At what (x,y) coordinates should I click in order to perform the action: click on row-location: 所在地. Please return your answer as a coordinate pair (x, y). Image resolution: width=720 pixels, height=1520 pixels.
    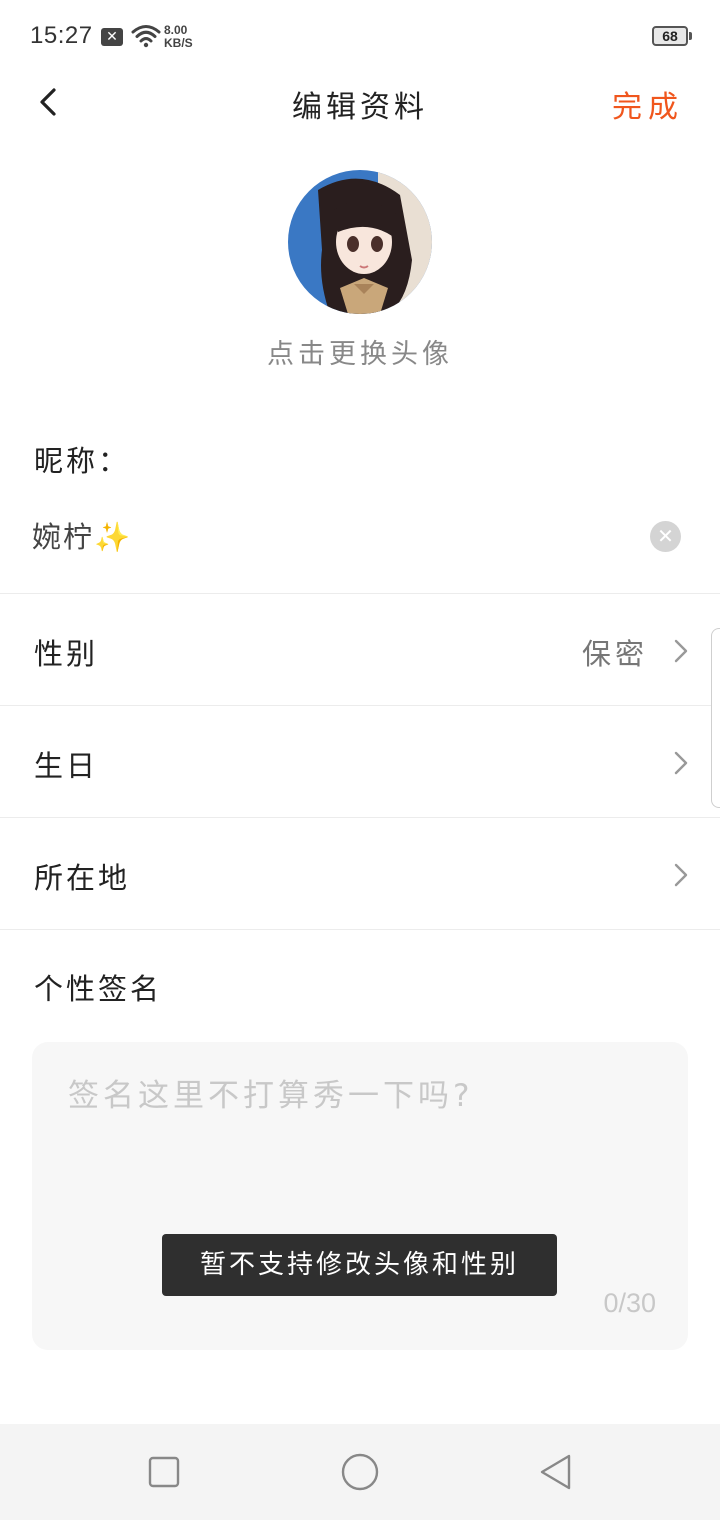
    Looking at the image, I should click on (360, 874).